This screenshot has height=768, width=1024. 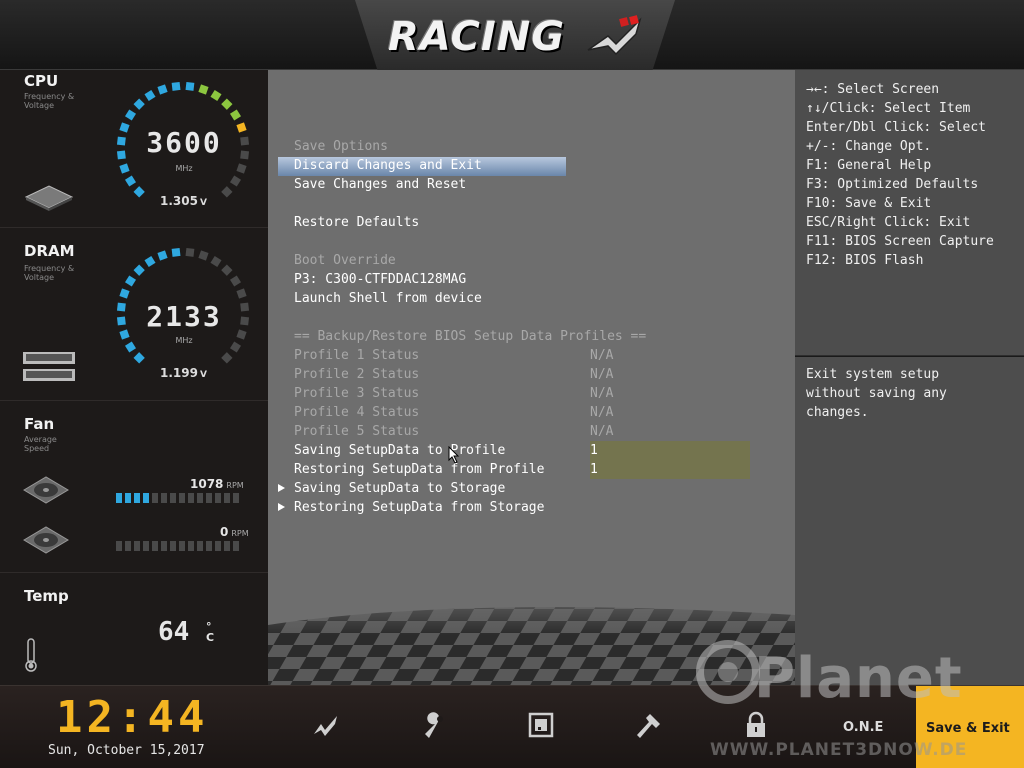 What do you see at coordinates (184, 316) in the screenshot?
I see `dram-frequency-value: 2133` at bounding box center [184, 316].